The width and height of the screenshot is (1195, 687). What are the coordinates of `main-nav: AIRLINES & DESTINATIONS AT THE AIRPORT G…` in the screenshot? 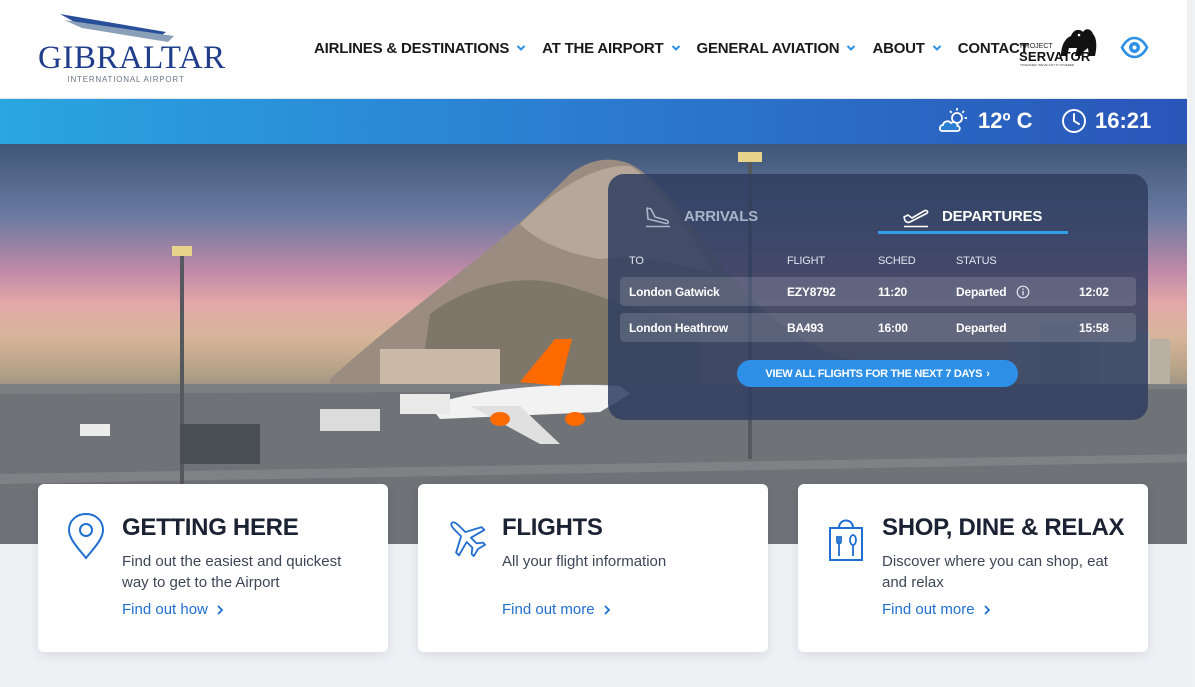 It's located at (671, 48).